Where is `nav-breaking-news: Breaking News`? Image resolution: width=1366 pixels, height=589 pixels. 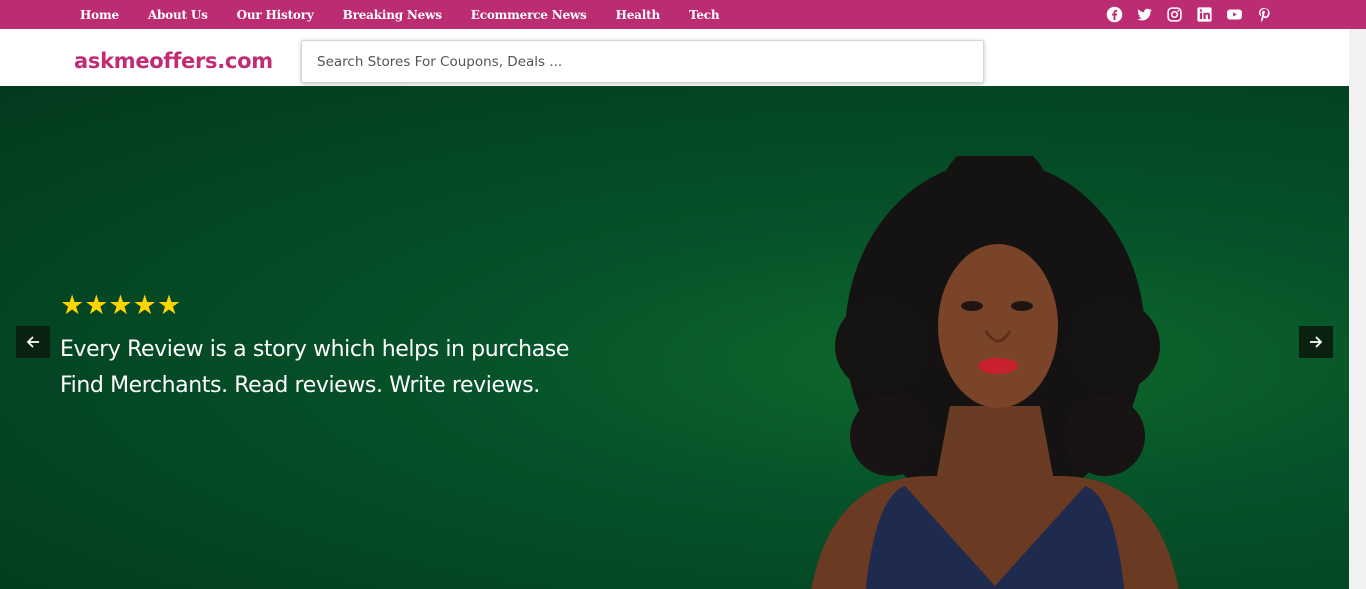
nav-breaking-news: Breaking News is located at coordinates (392, 15).